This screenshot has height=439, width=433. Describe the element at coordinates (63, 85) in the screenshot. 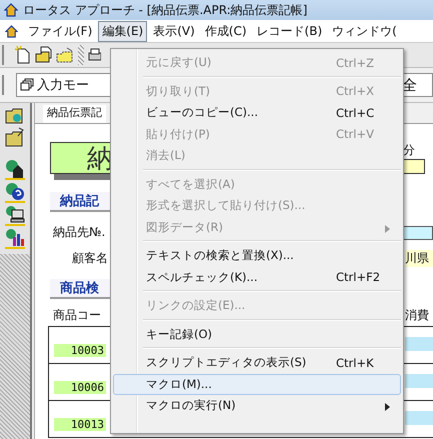

I see `mode-dropdown: 入力モー` at that location.